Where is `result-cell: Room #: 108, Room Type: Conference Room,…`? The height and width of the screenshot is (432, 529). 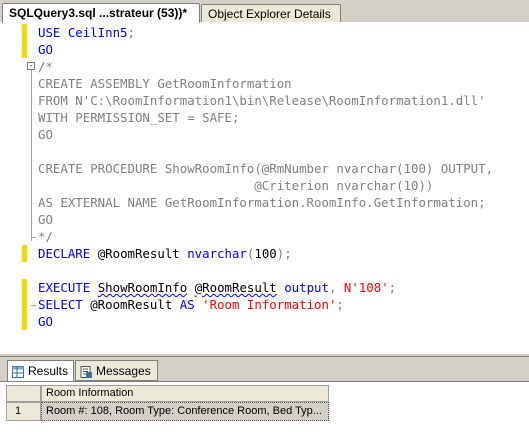 result-cell: Room #: 108, Room Type: Conference Room,… is located at coordinates (185, 411).